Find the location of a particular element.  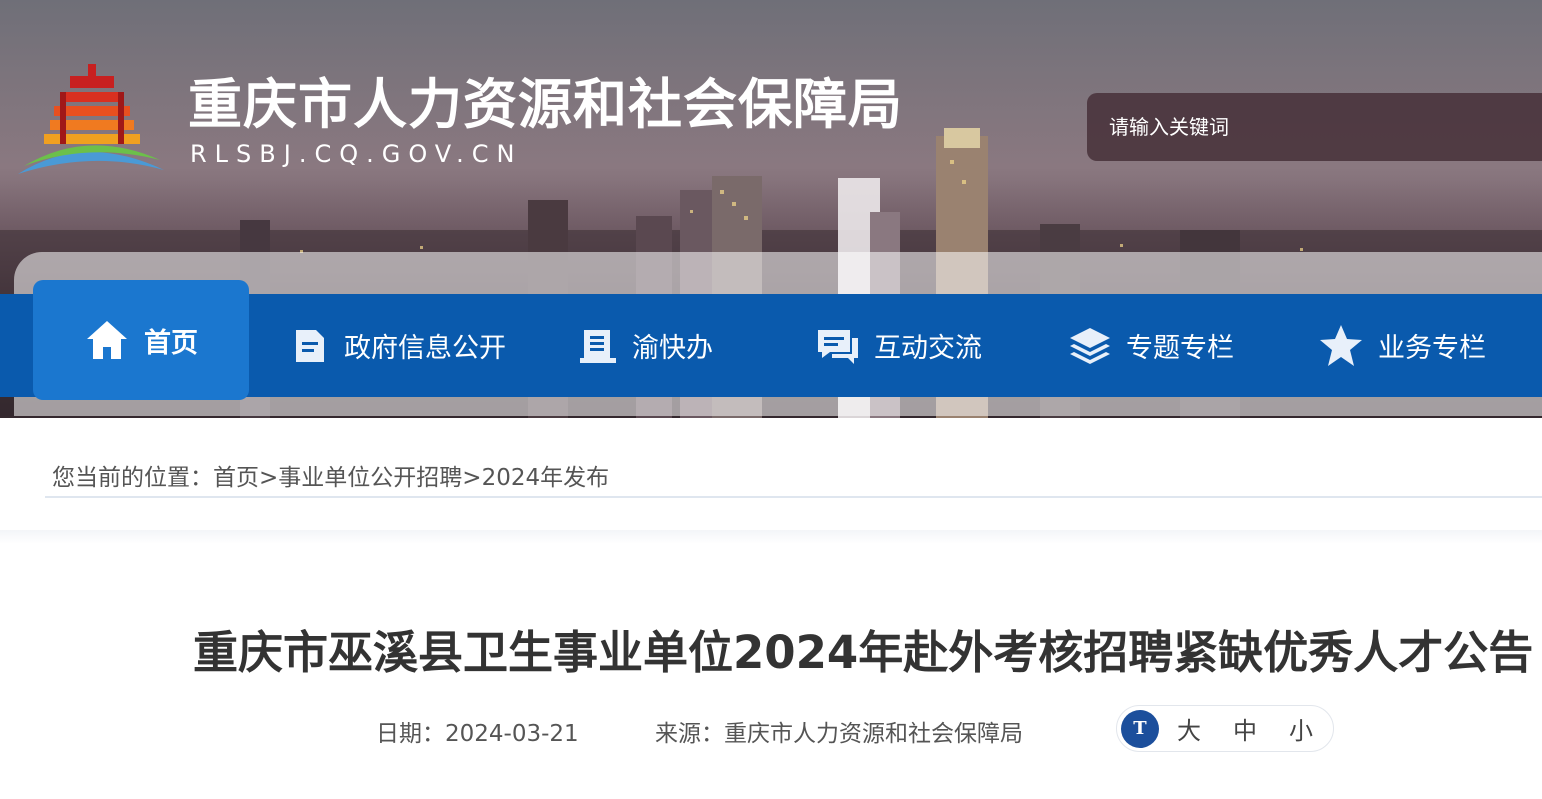

breadcrumb-link-recruitment: 事业单位公开招聘 is located at coordinates (370, 478).